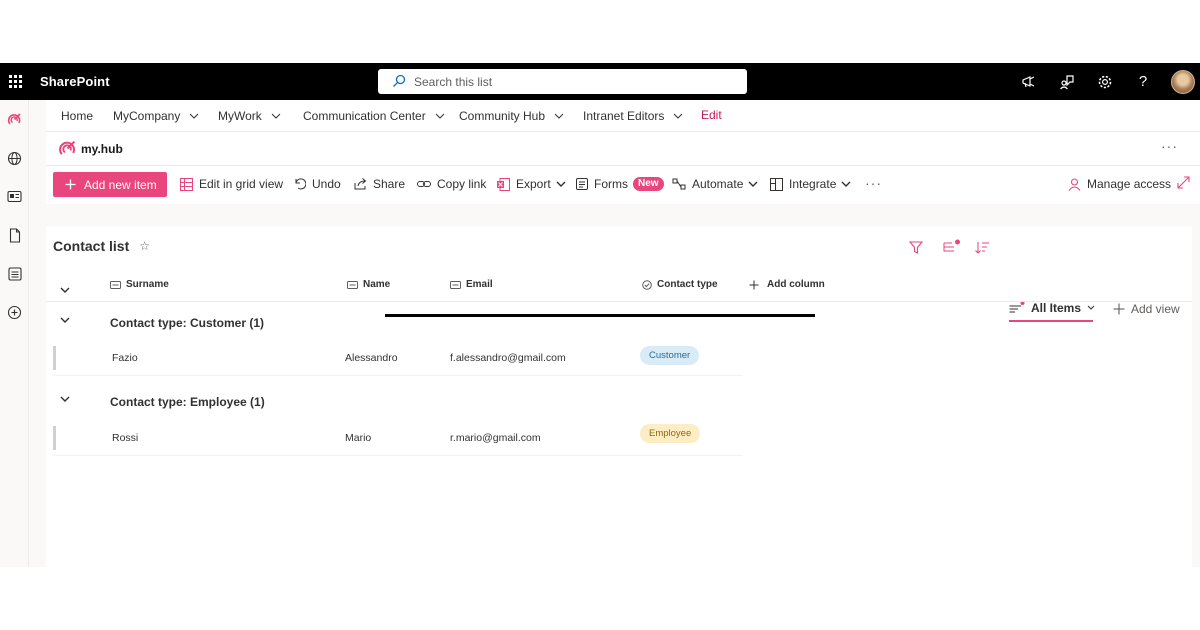 The height and width of the screenshot is (630, 1200). Describe the element at coordinates (982, 247) in the screenshot. I see `sort-icon` at that location.